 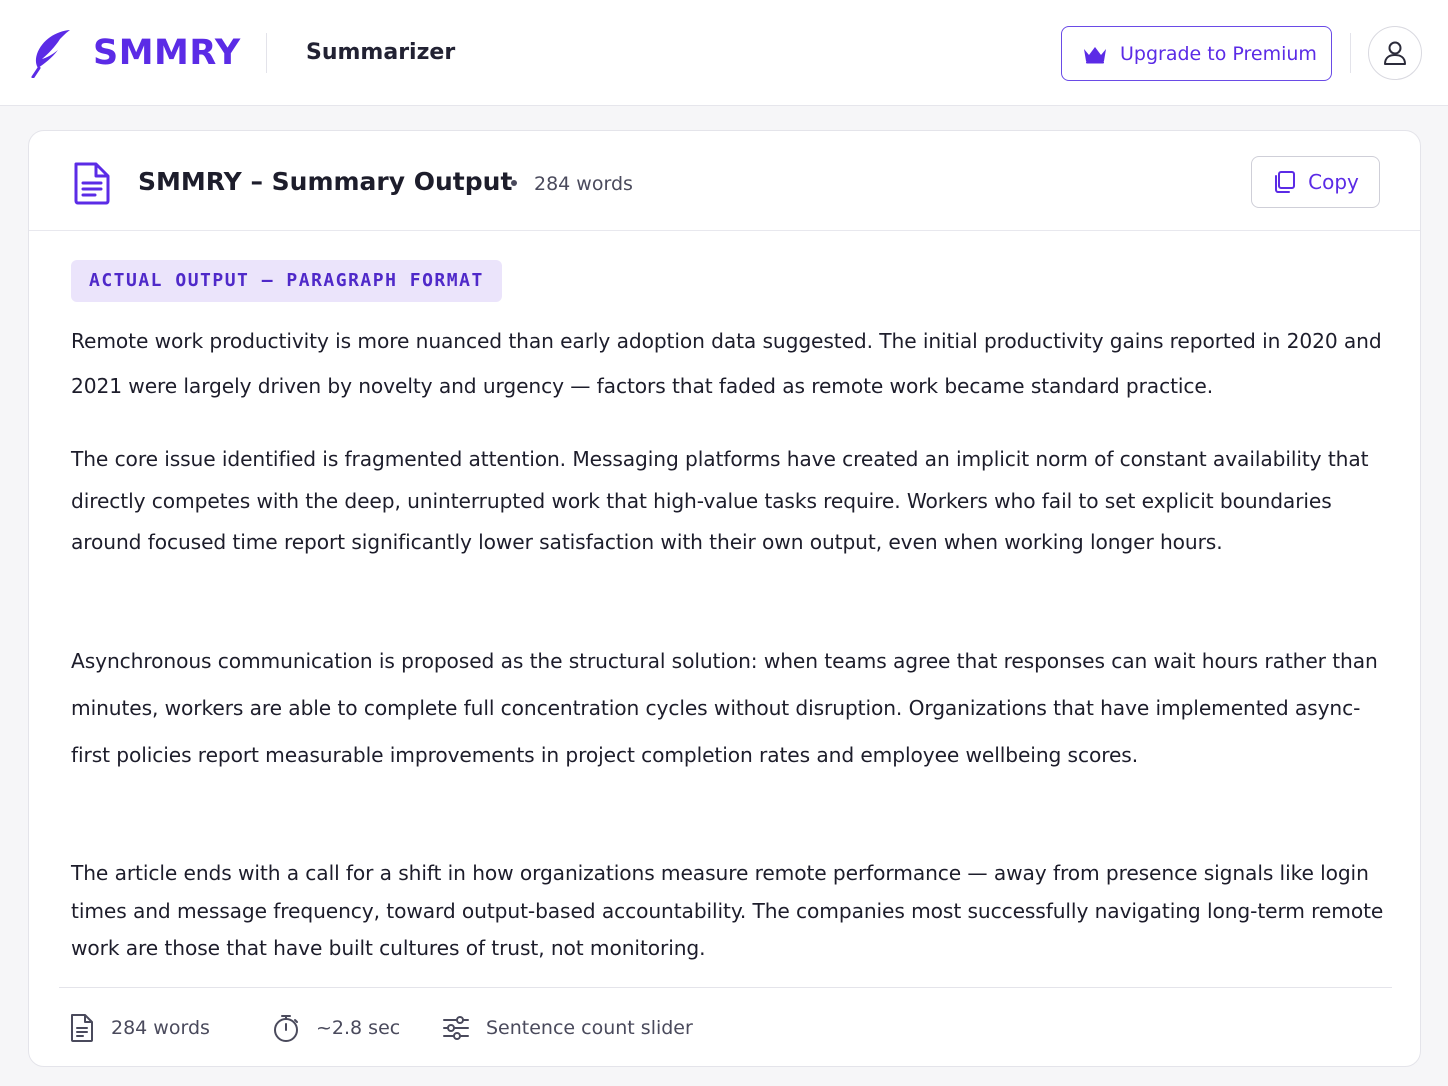 What do you see at coordinates (358, 1028) in the screenshot?
I see `footer-time-label: ~2.8 sec` at bounding box center [358, 1028].